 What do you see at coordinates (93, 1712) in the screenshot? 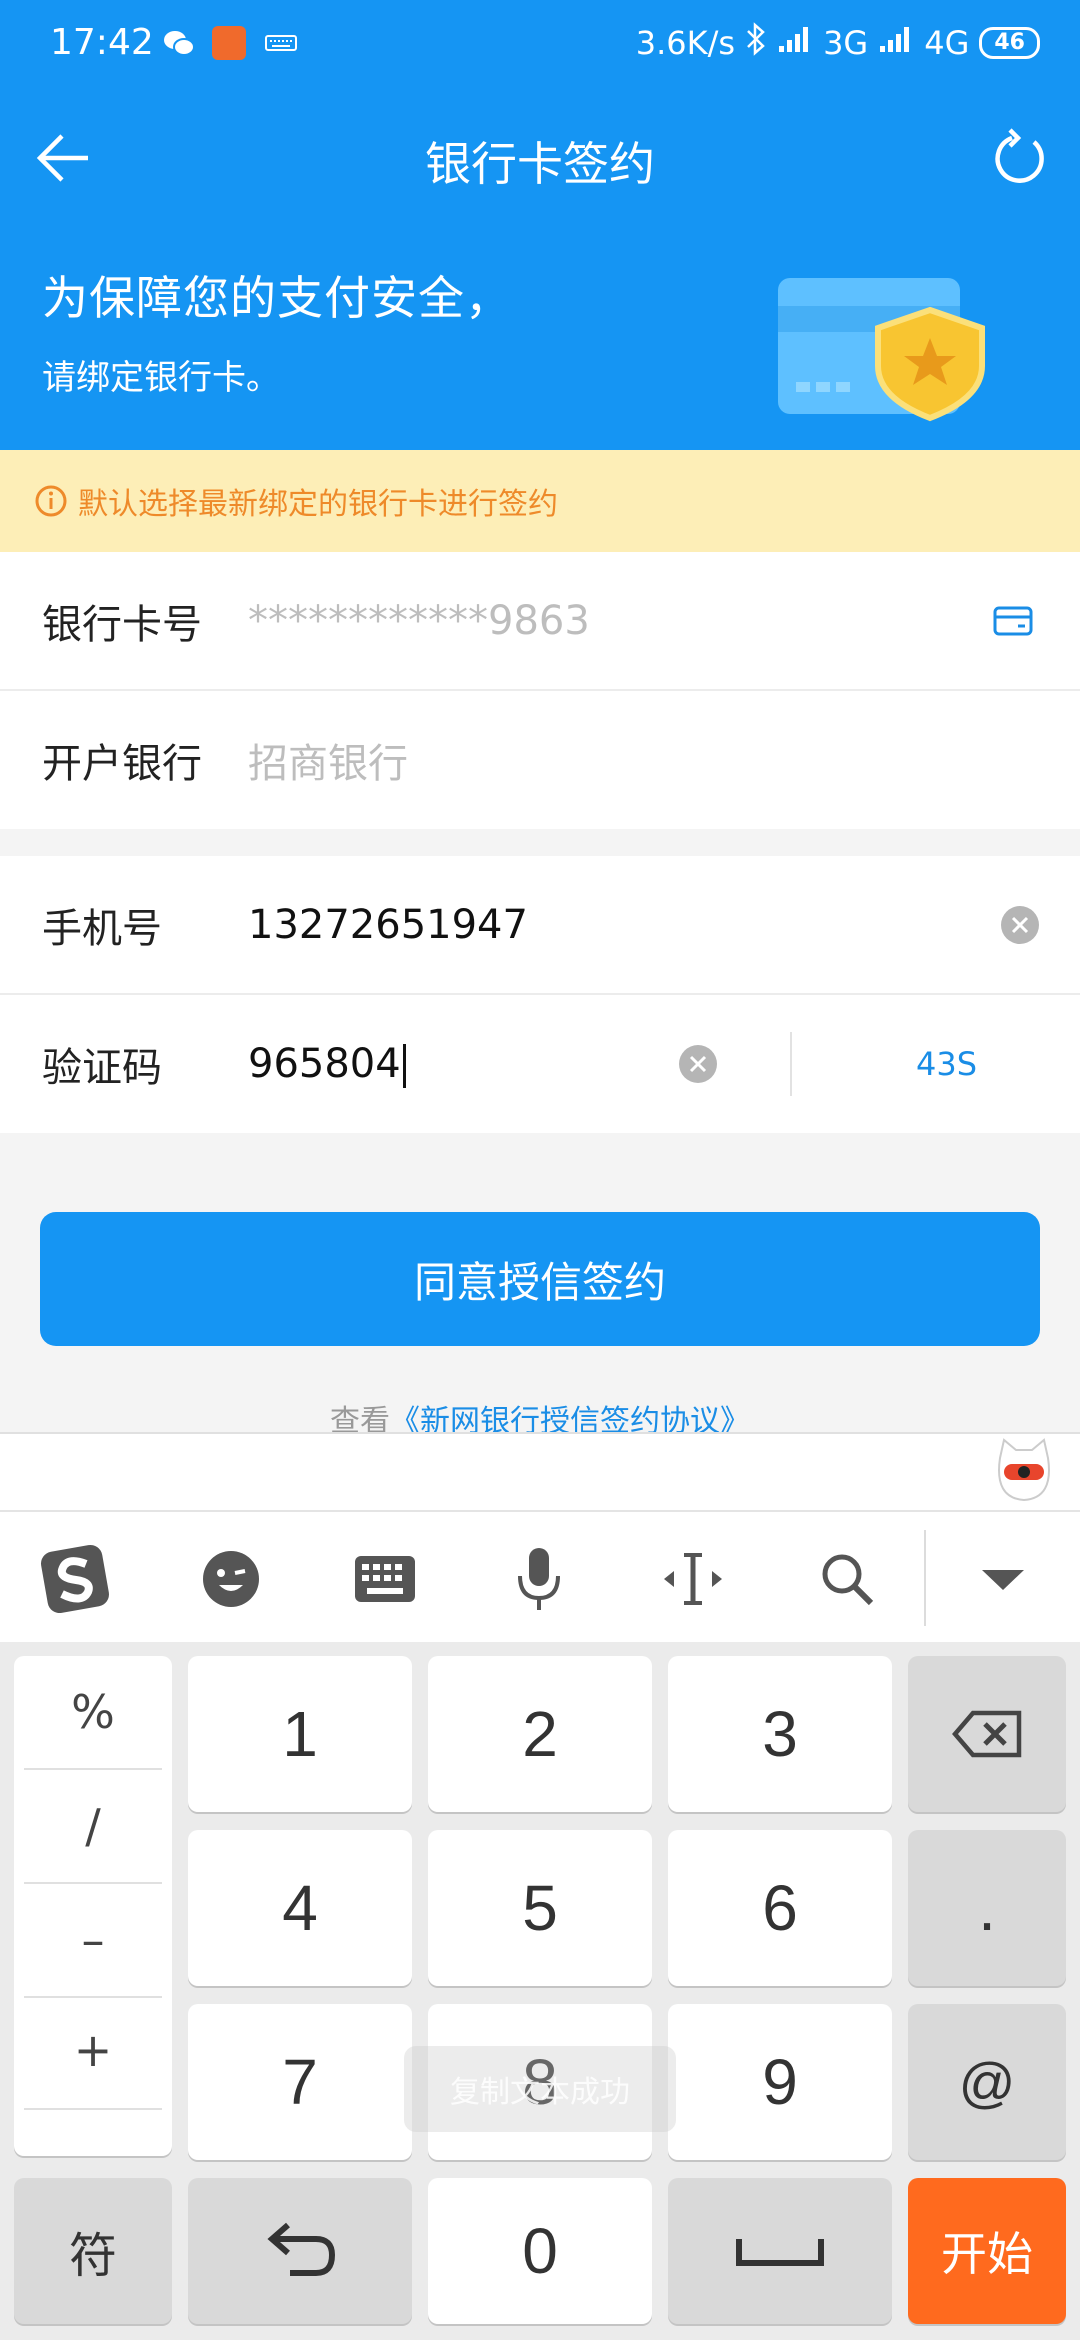
I see `key-percent: %` at bounding box center [93, 1712].